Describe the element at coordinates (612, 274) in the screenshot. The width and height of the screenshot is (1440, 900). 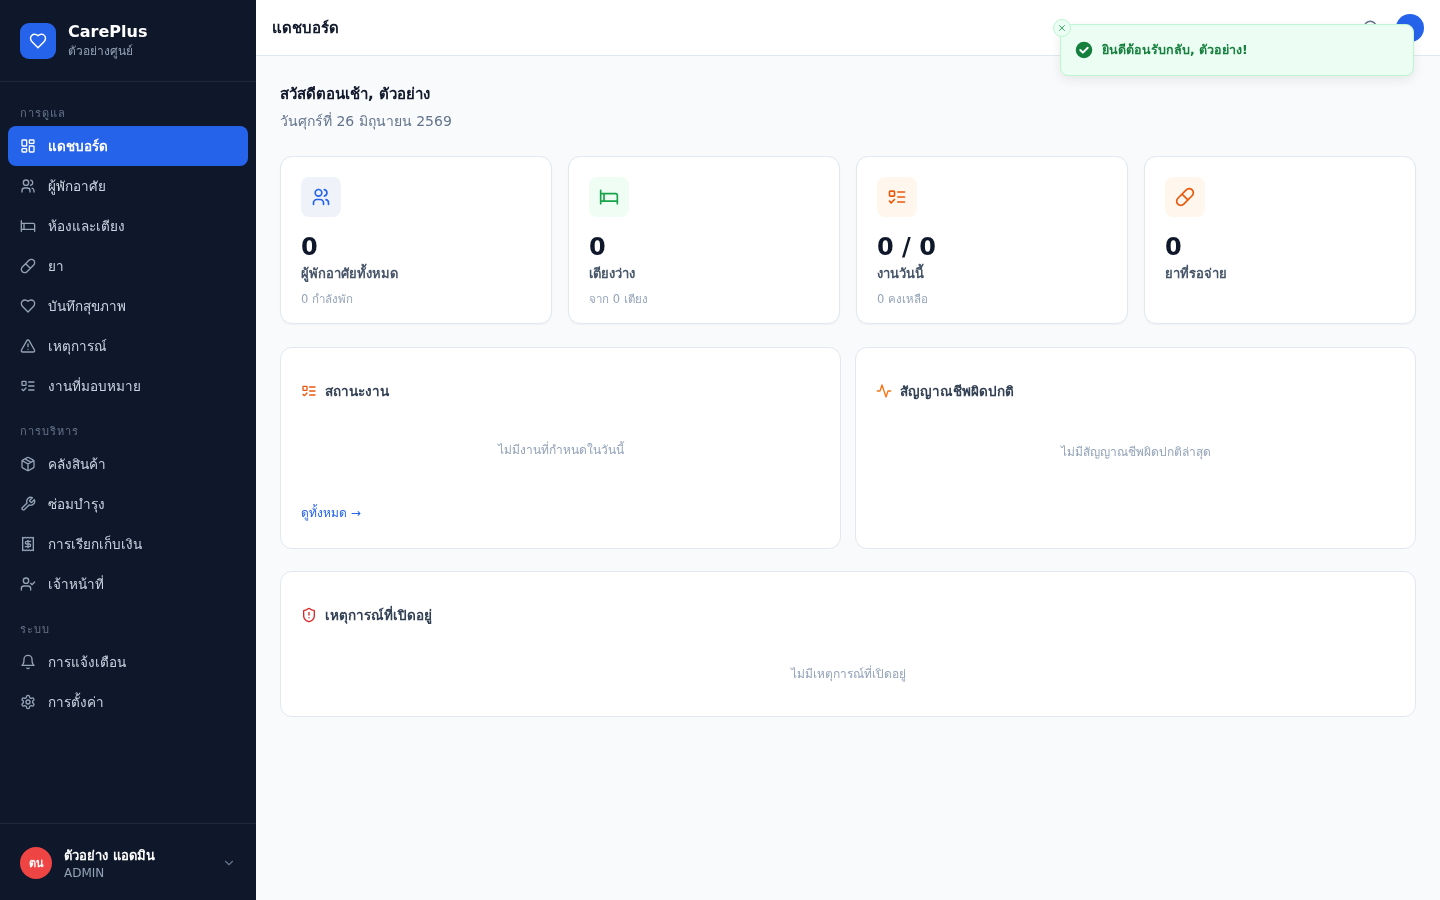
I see `stat-label: เตียงว่าง` at that location.